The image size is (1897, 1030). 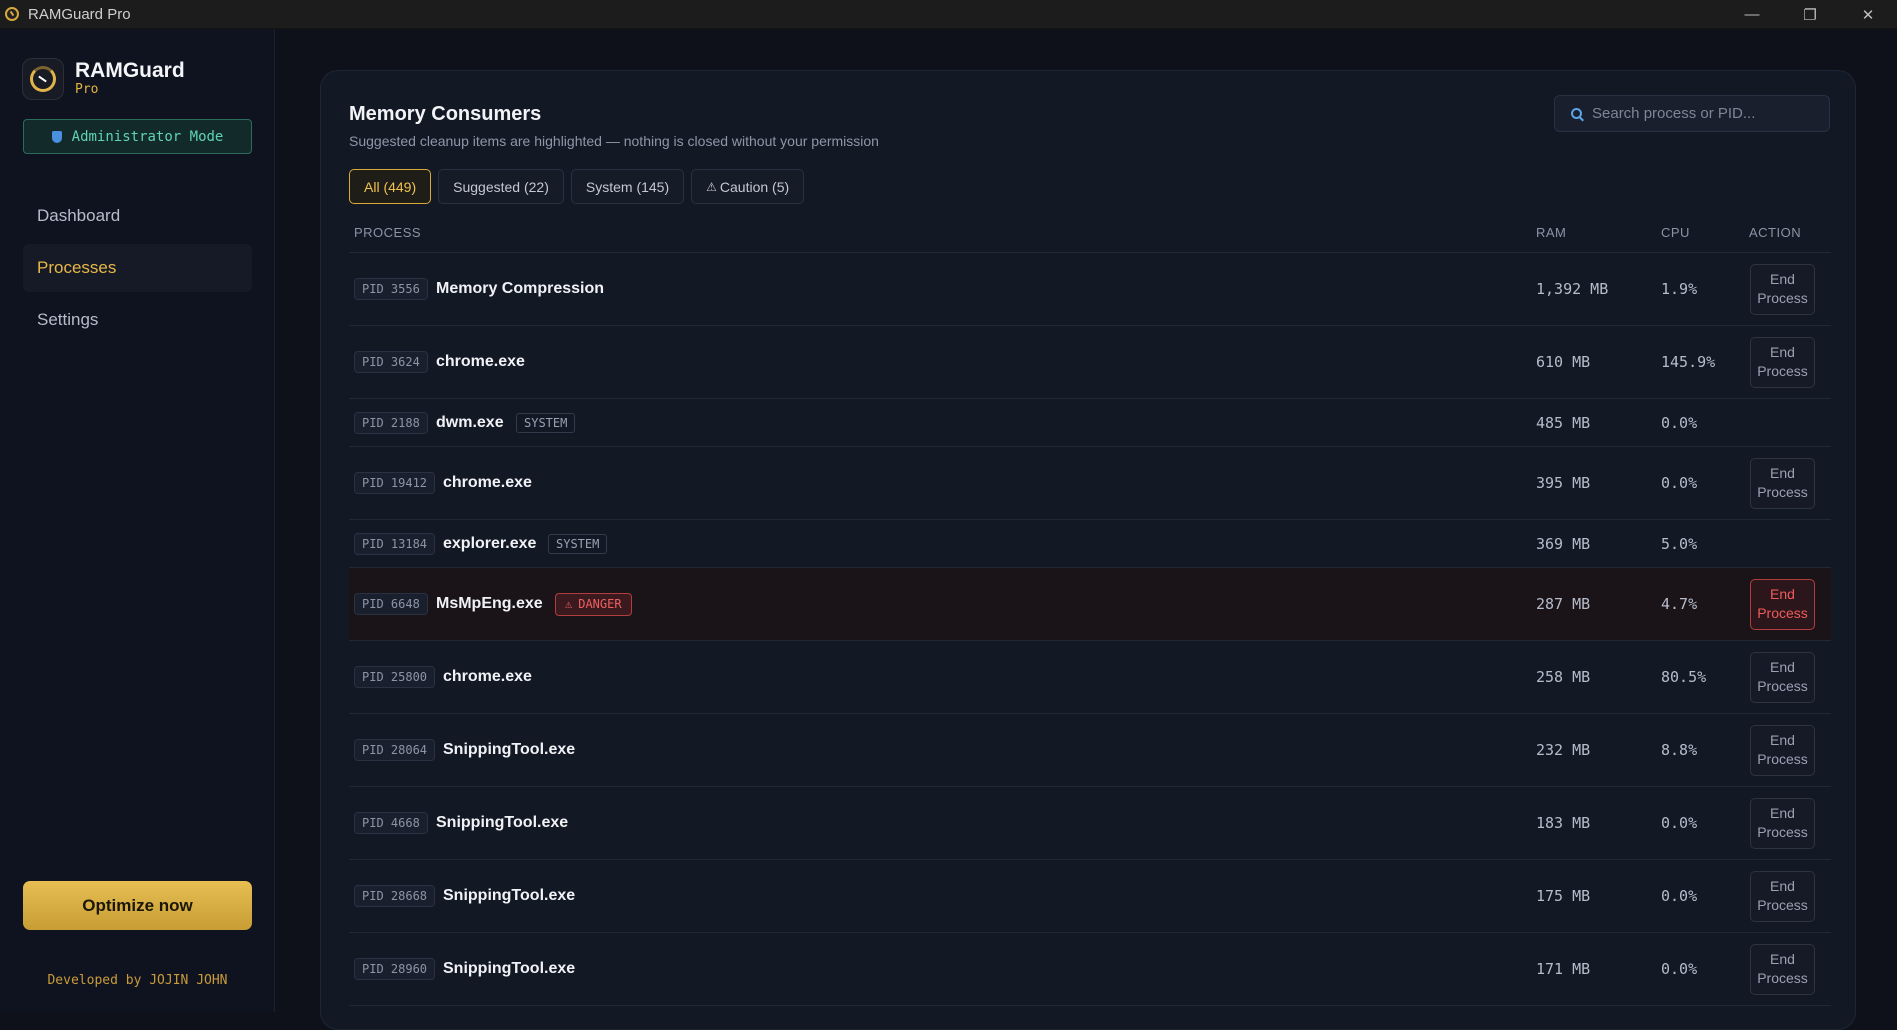 I want to click on column-action: ACTION, so click(x=1775, y=232).